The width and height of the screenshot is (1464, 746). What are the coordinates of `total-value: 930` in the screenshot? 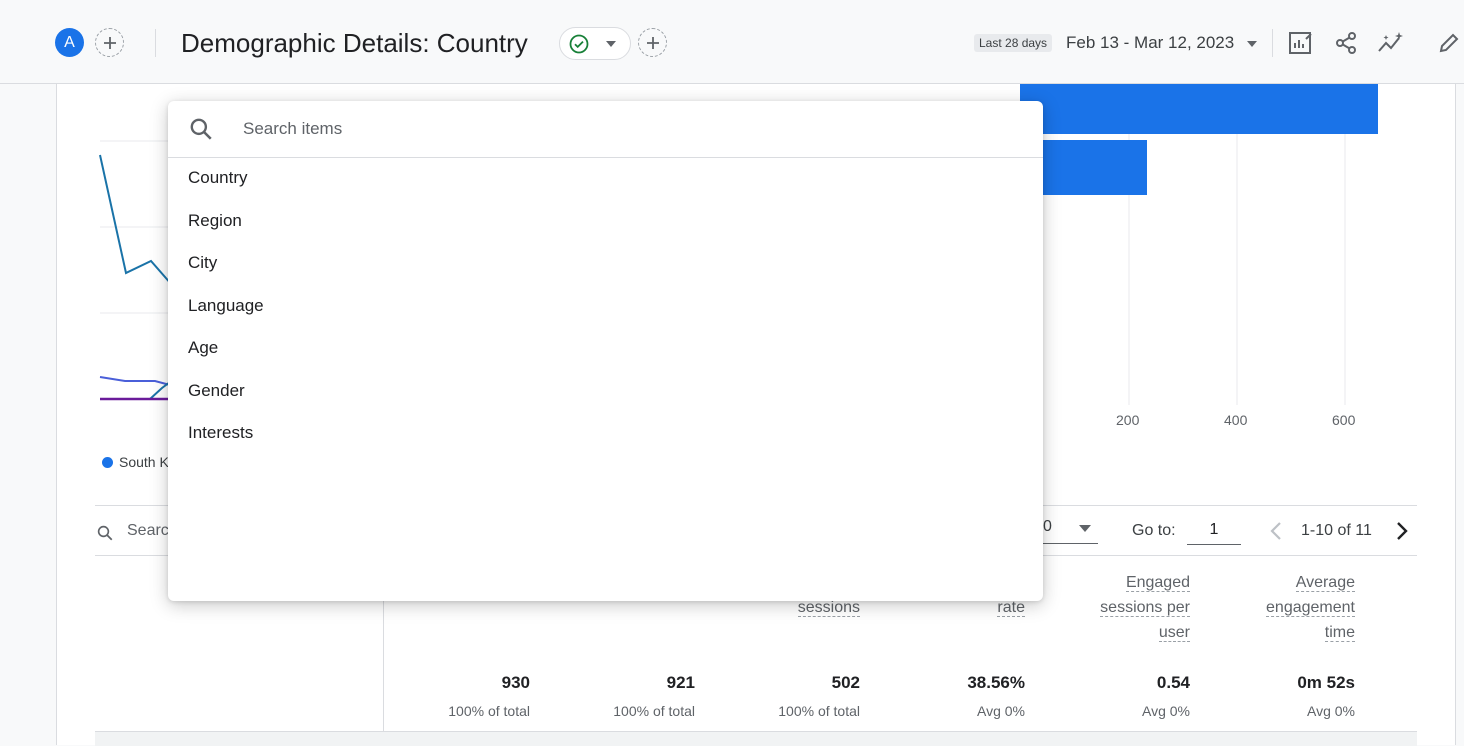 It's located at (515, 682).